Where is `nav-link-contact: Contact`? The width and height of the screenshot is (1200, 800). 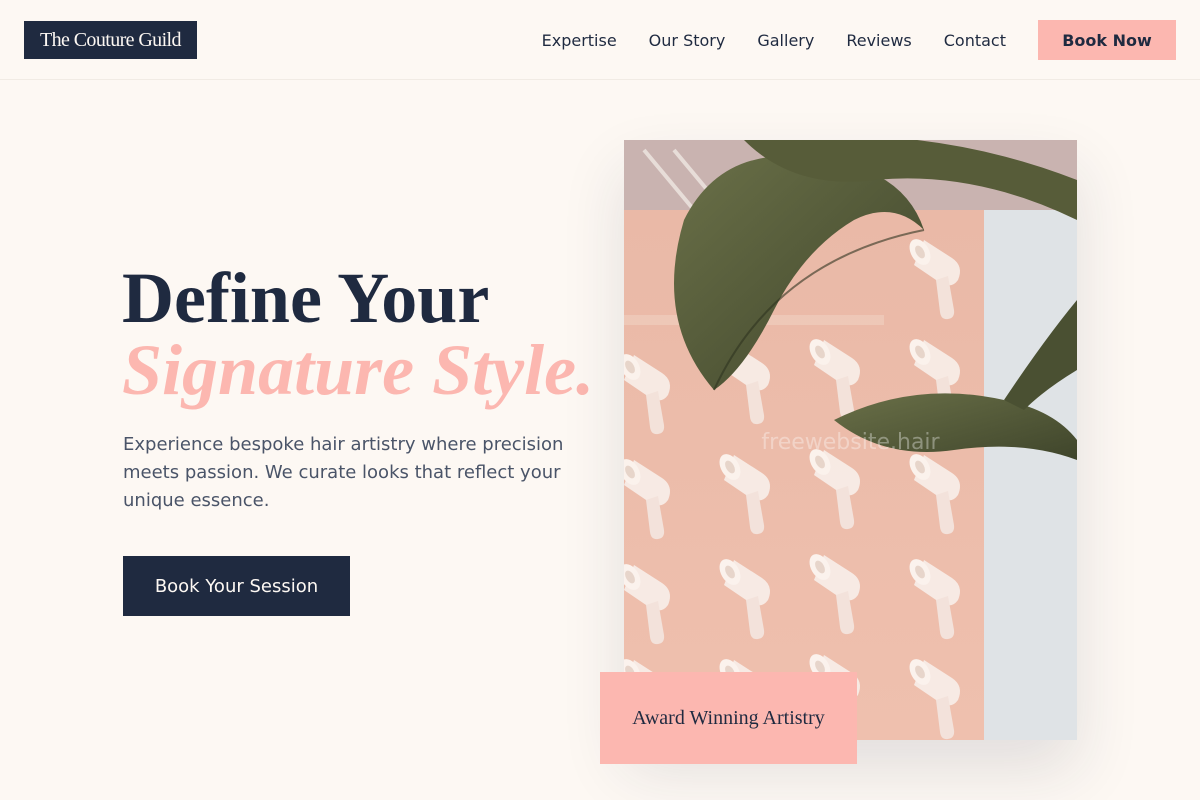
nav-link-contact: Contact is located at coordinates (975, 40).